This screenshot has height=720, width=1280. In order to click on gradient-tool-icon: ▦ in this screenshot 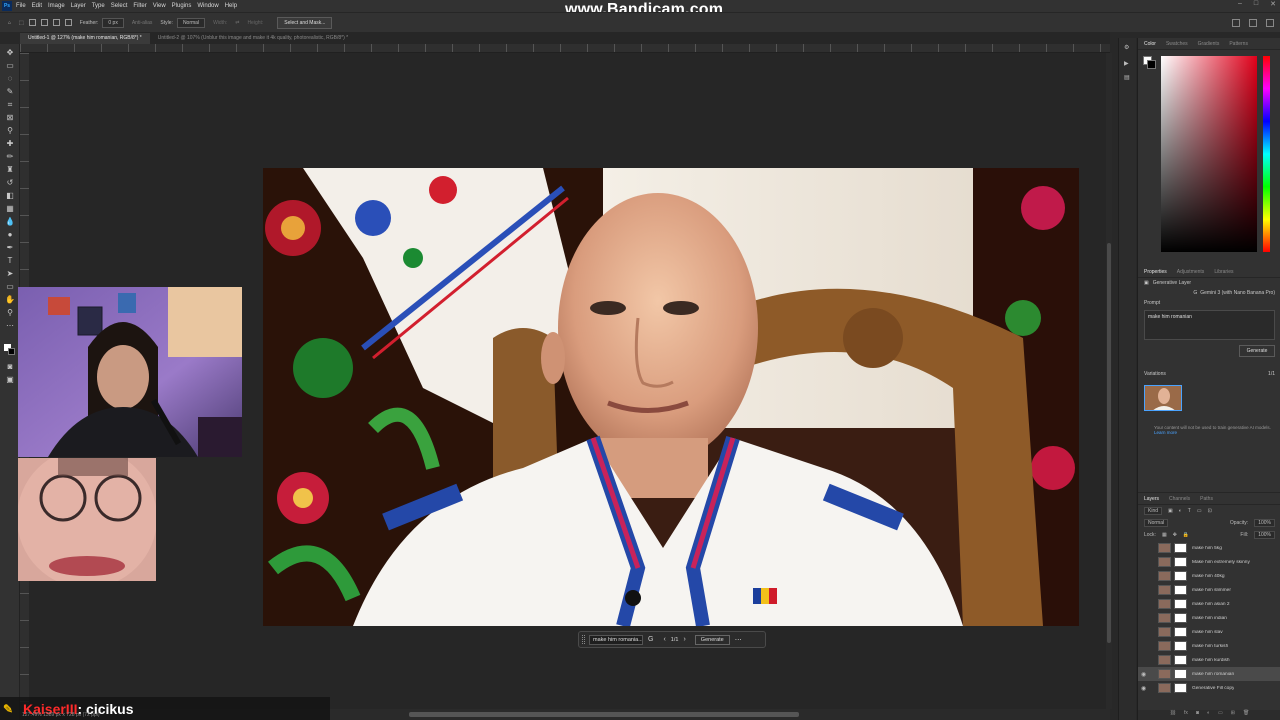, I will do `click(10, 209)`.